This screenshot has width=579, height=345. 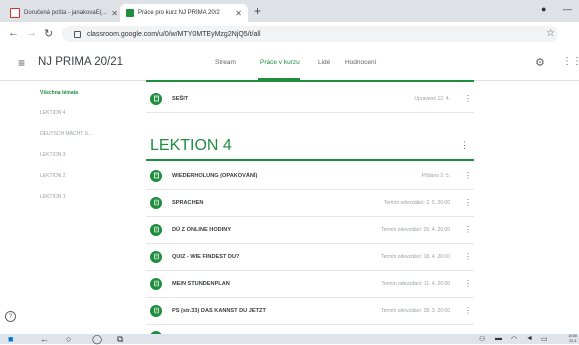 What do you see at coordinates (179, 13) in the screenshot?
I see `browser-tab-label: Práce pro kurz NJ PRIMA 20/2` at bounding box center [179, 13].